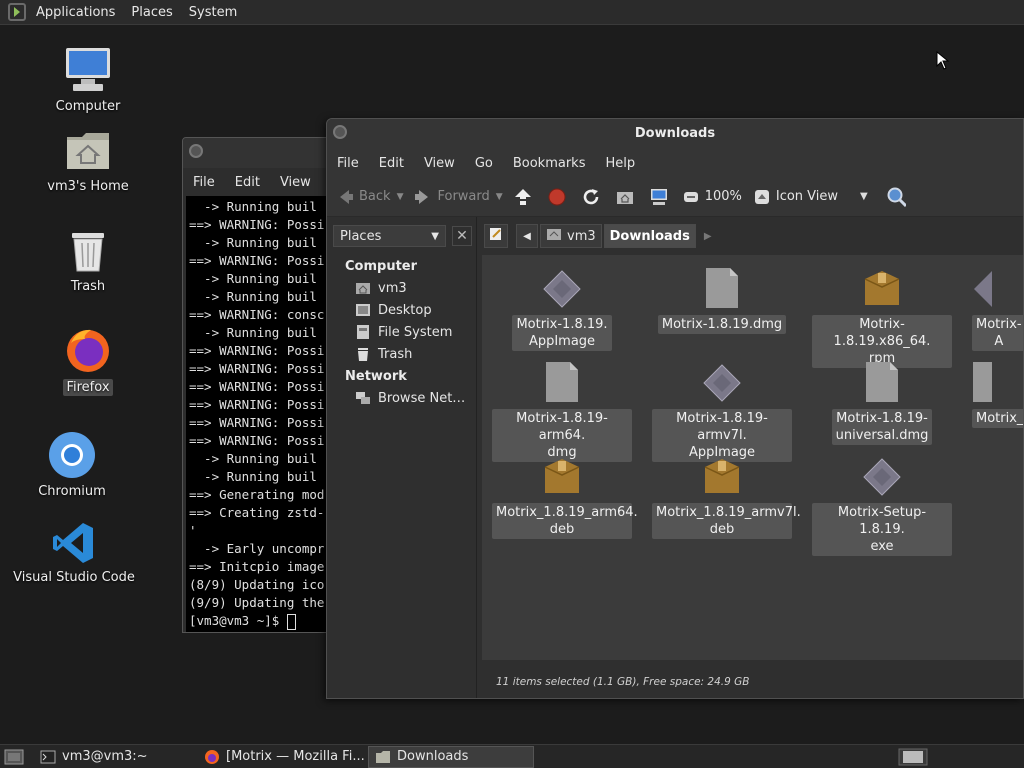 This screenshot has height=768, width=1024. I want to click on file-item: Motrix-1.8.19- universal.dmg, so click(882, 402).